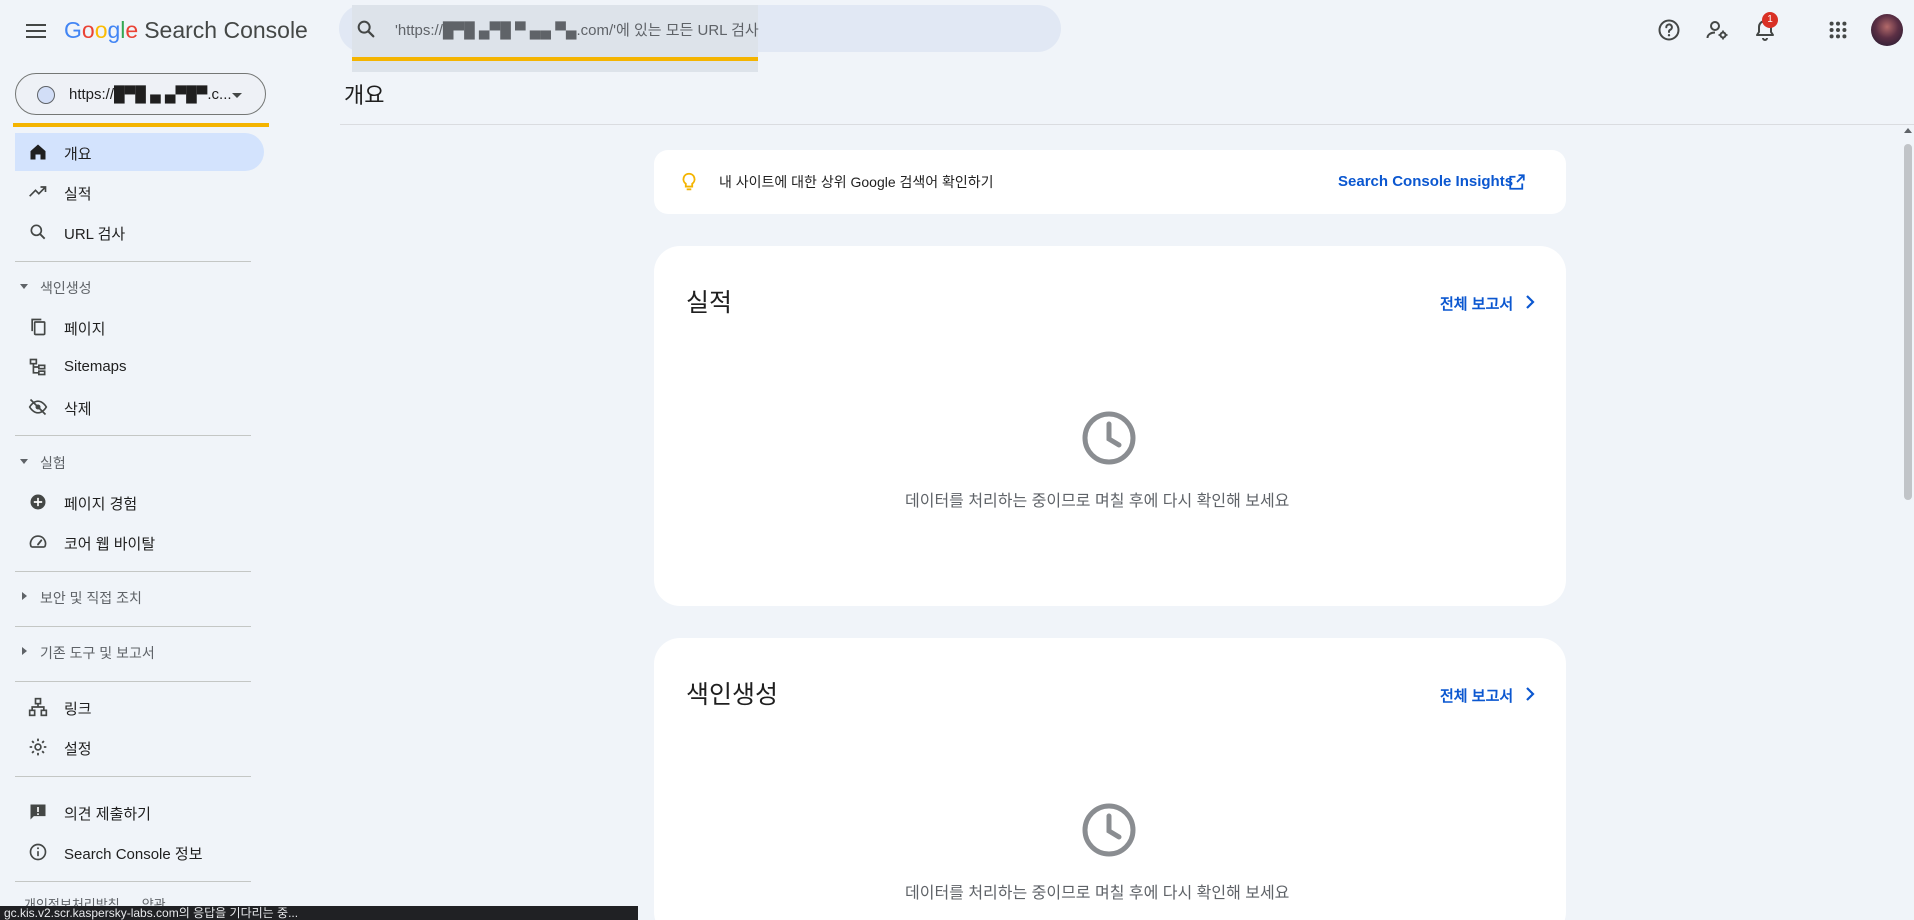 This screenshot has width=1914, height=920. Describe the element at coordinates (38, 502) in the screenshot. I see `add-circle-icon` at that location.